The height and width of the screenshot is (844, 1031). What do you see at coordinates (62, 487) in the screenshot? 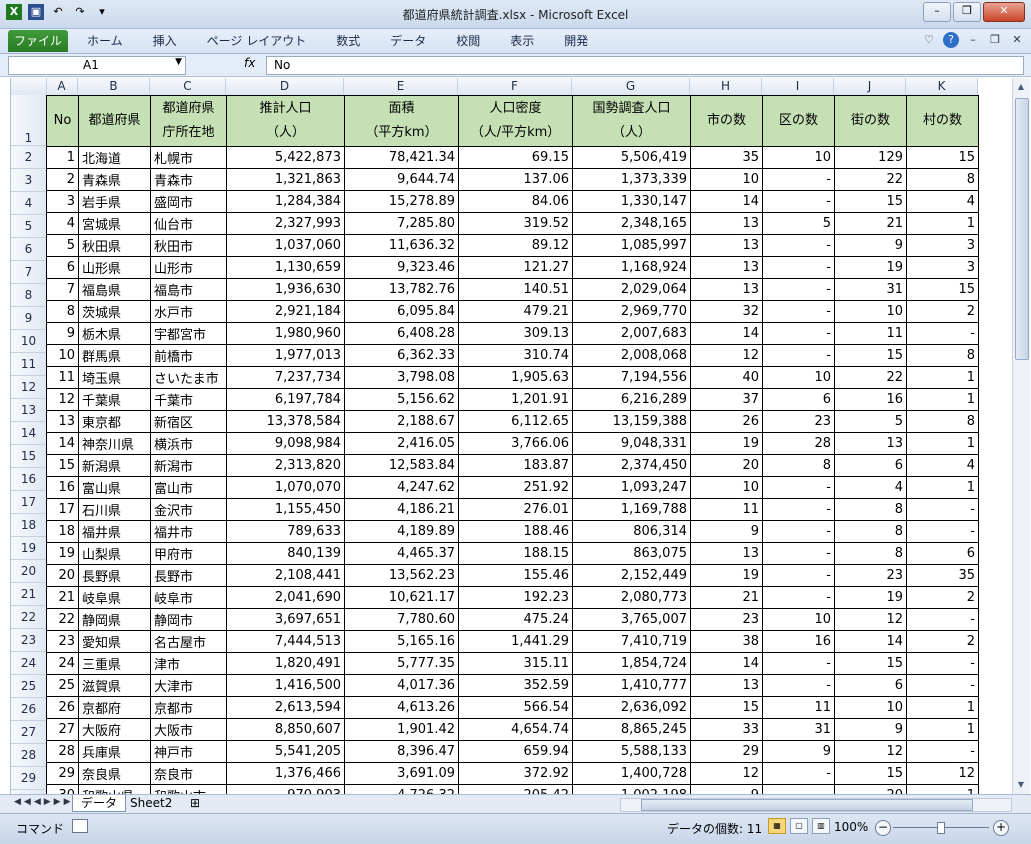
I see `table-cell: 16` at bounding box center [62, 487].